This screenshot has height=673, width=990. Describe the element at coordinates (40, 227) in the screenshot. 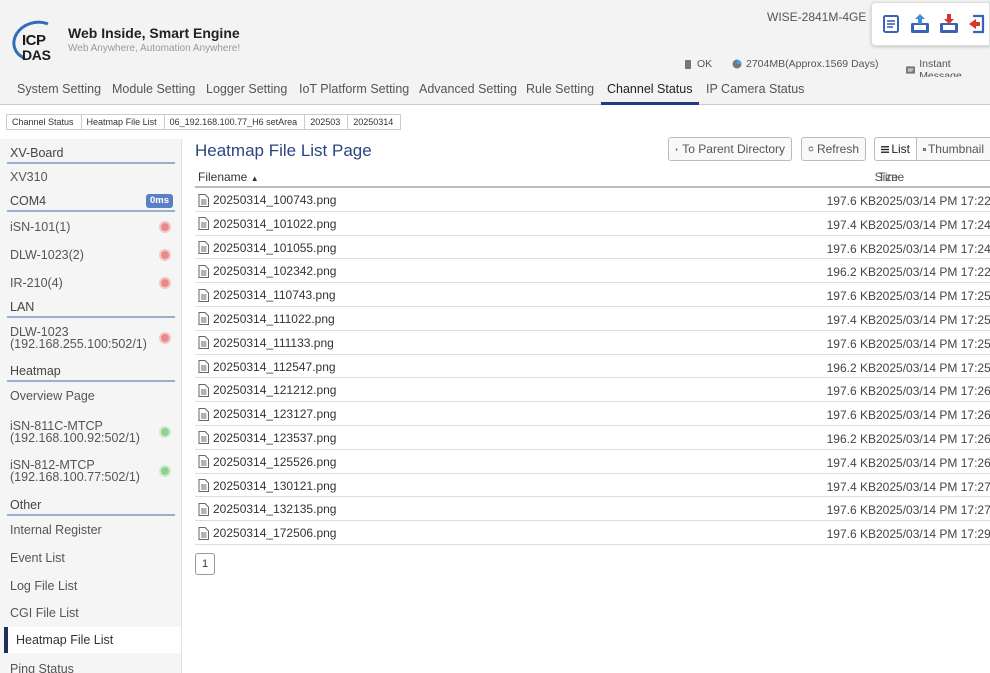

I see `sidebar-item-label: iSN-101(1)` at that location.